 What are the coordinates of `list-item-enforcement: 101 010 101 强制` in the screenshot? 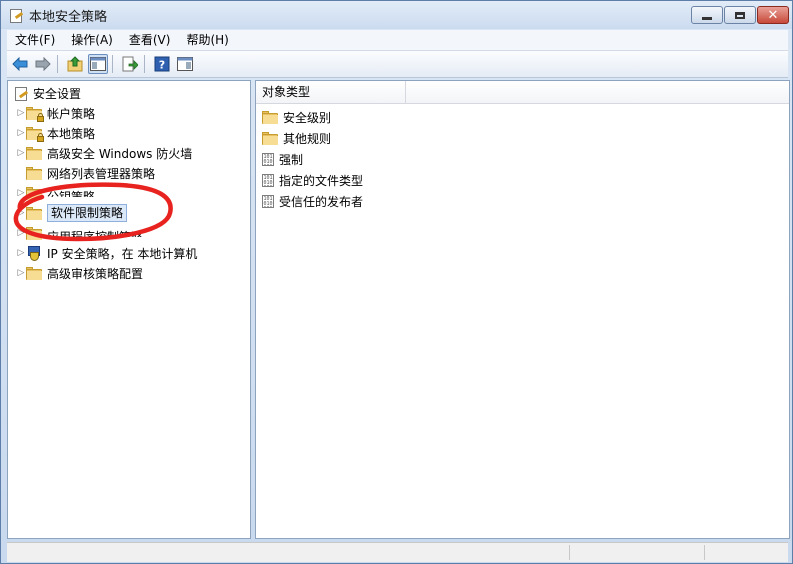 It's located at (282, 159).